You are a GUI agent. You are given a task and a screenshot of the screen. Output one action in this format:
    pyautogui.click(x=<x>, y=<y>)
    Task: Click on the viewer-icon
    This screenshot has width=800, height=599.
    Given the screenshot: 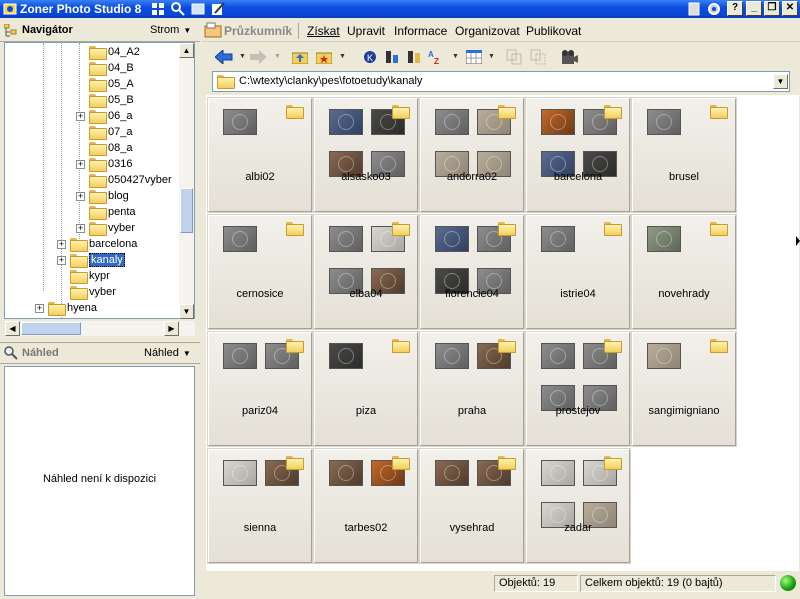 What is the action you would take?
    pyautogui.click(x=198, y=9)
    